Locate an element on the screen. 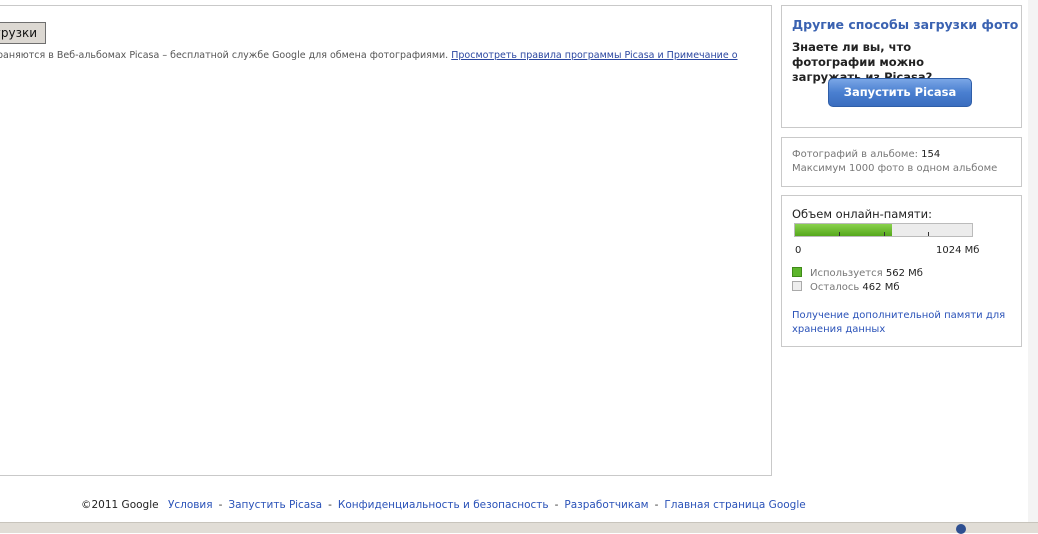 The image size is (1038, 534). vertical-scrollbar is located at coordinates (1033, 266).